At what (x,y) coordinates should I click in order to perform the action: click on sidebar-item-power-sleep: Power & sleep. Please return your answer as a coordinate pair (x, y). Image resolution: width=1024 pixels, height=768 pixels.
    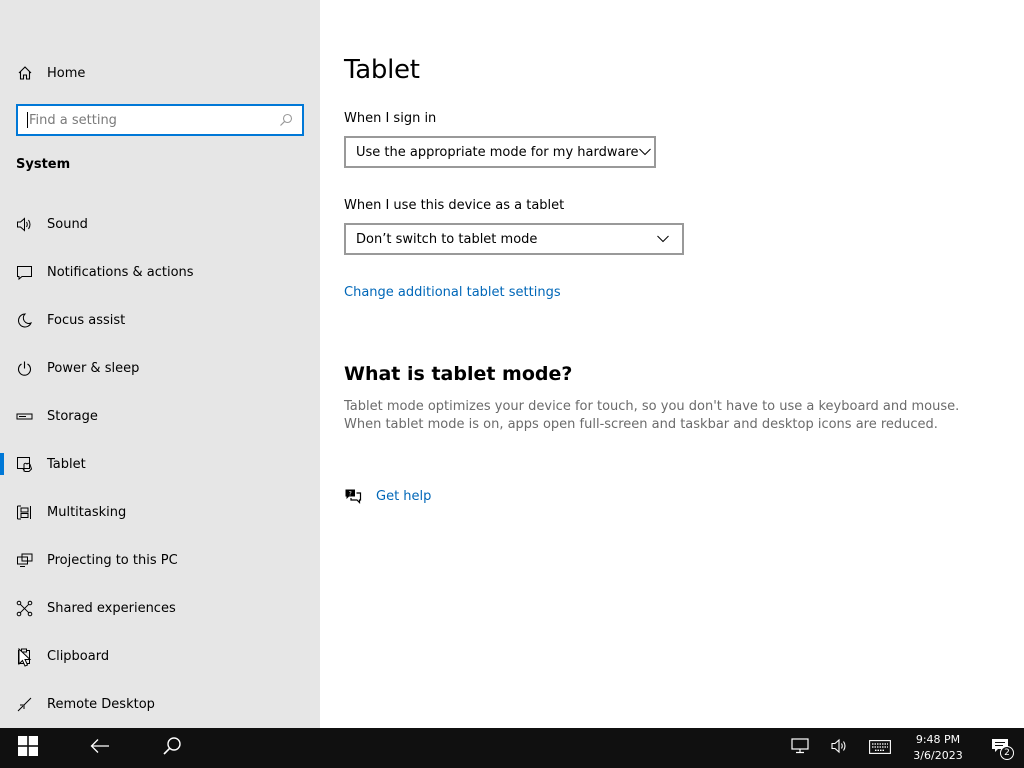
    Looking at the image, I should click on (160, 368).